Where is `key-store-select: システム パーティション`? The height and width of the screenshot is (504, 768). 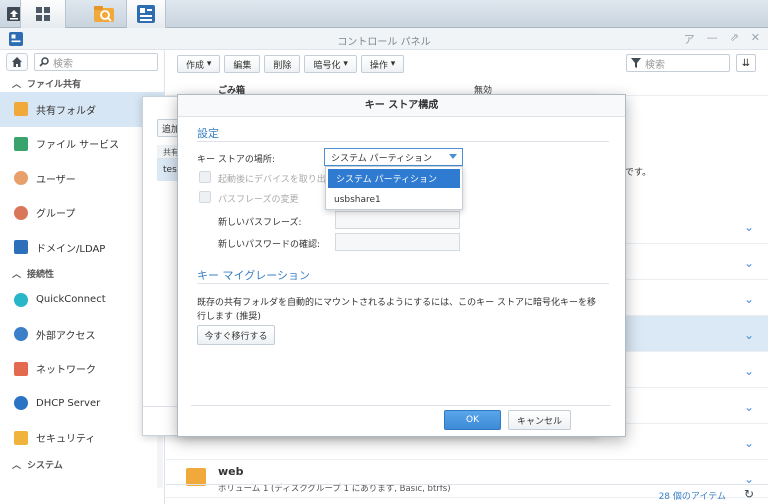 key-store-select: システム パーティション is located at coordinates (393, 157).